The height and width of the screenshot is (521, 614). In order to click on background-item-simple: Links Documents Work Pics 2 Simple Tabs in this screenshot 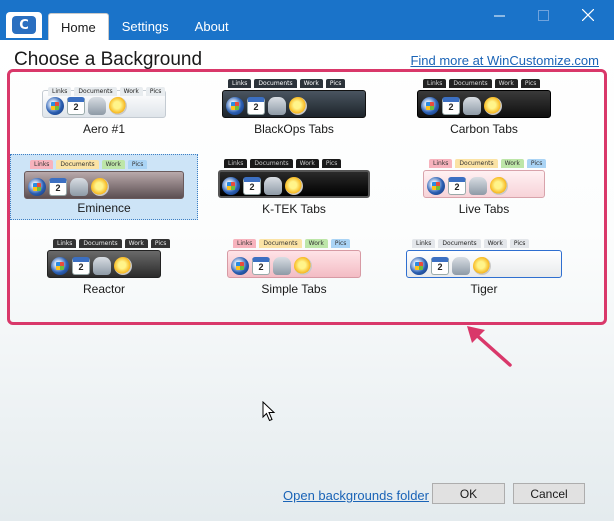, I will do `click(294, 267)`.